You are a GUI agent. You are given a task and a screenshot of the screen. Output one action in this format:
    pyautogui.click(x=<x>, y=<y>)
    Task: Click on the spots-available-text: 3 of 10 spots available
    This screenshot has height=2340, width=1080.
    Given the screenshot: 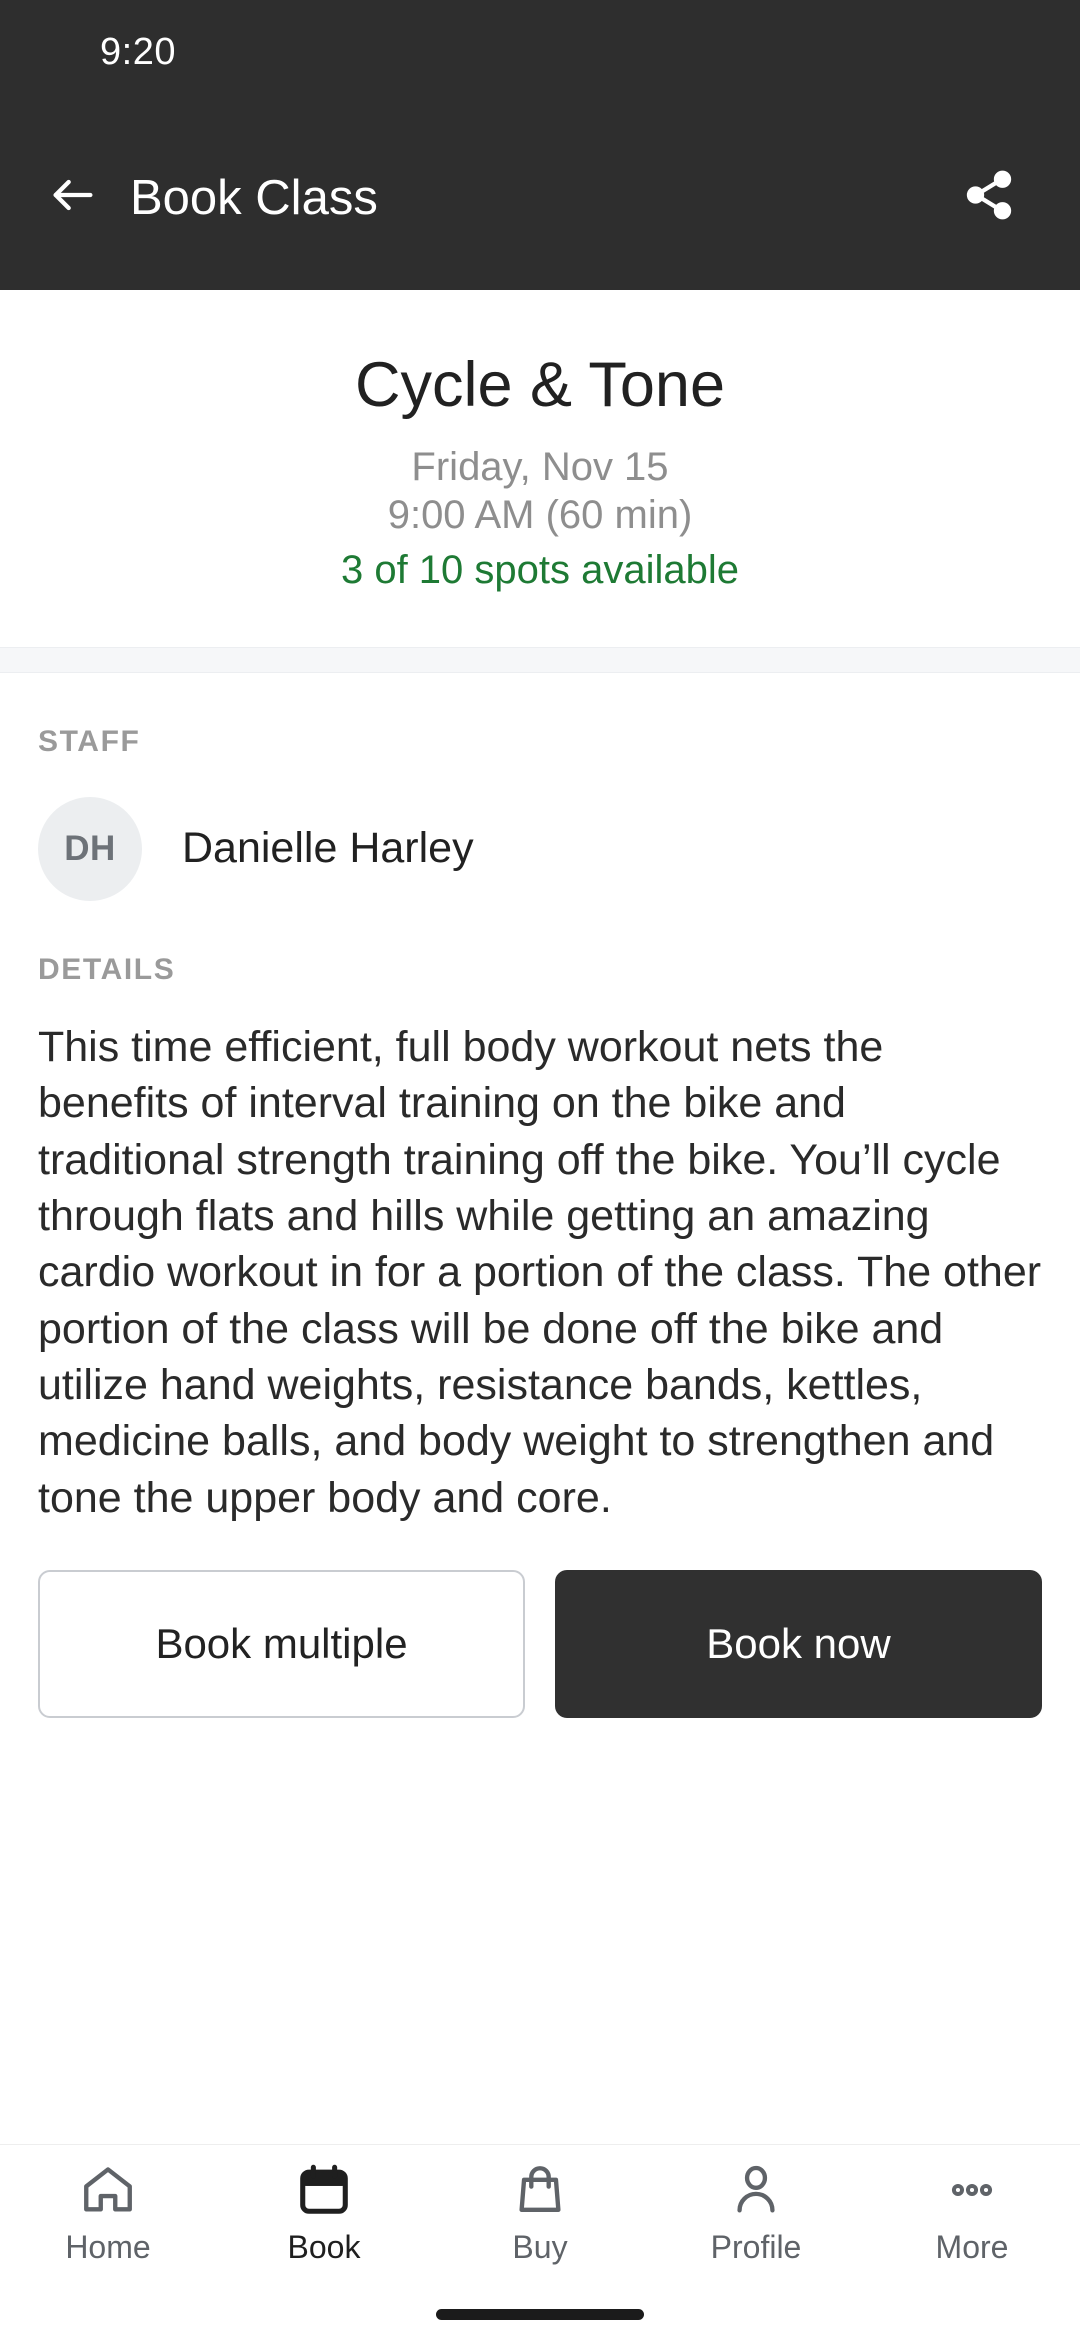 What is the action you would take?
    pyautogui.click(x=540, y=570)
    